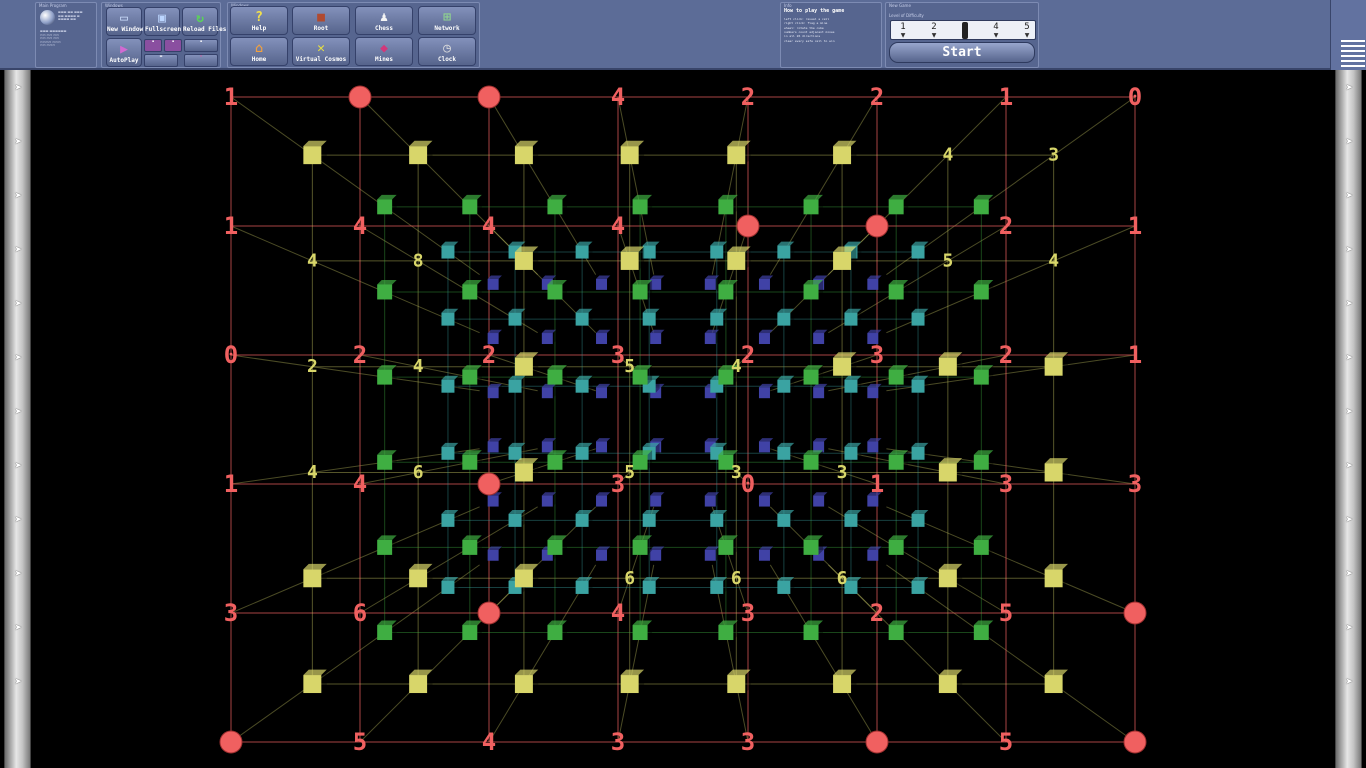  What do you see at coordinates (173, 45) in the screenshot?
I see `small-option-button: ▪` at bounding box center [173, 45].